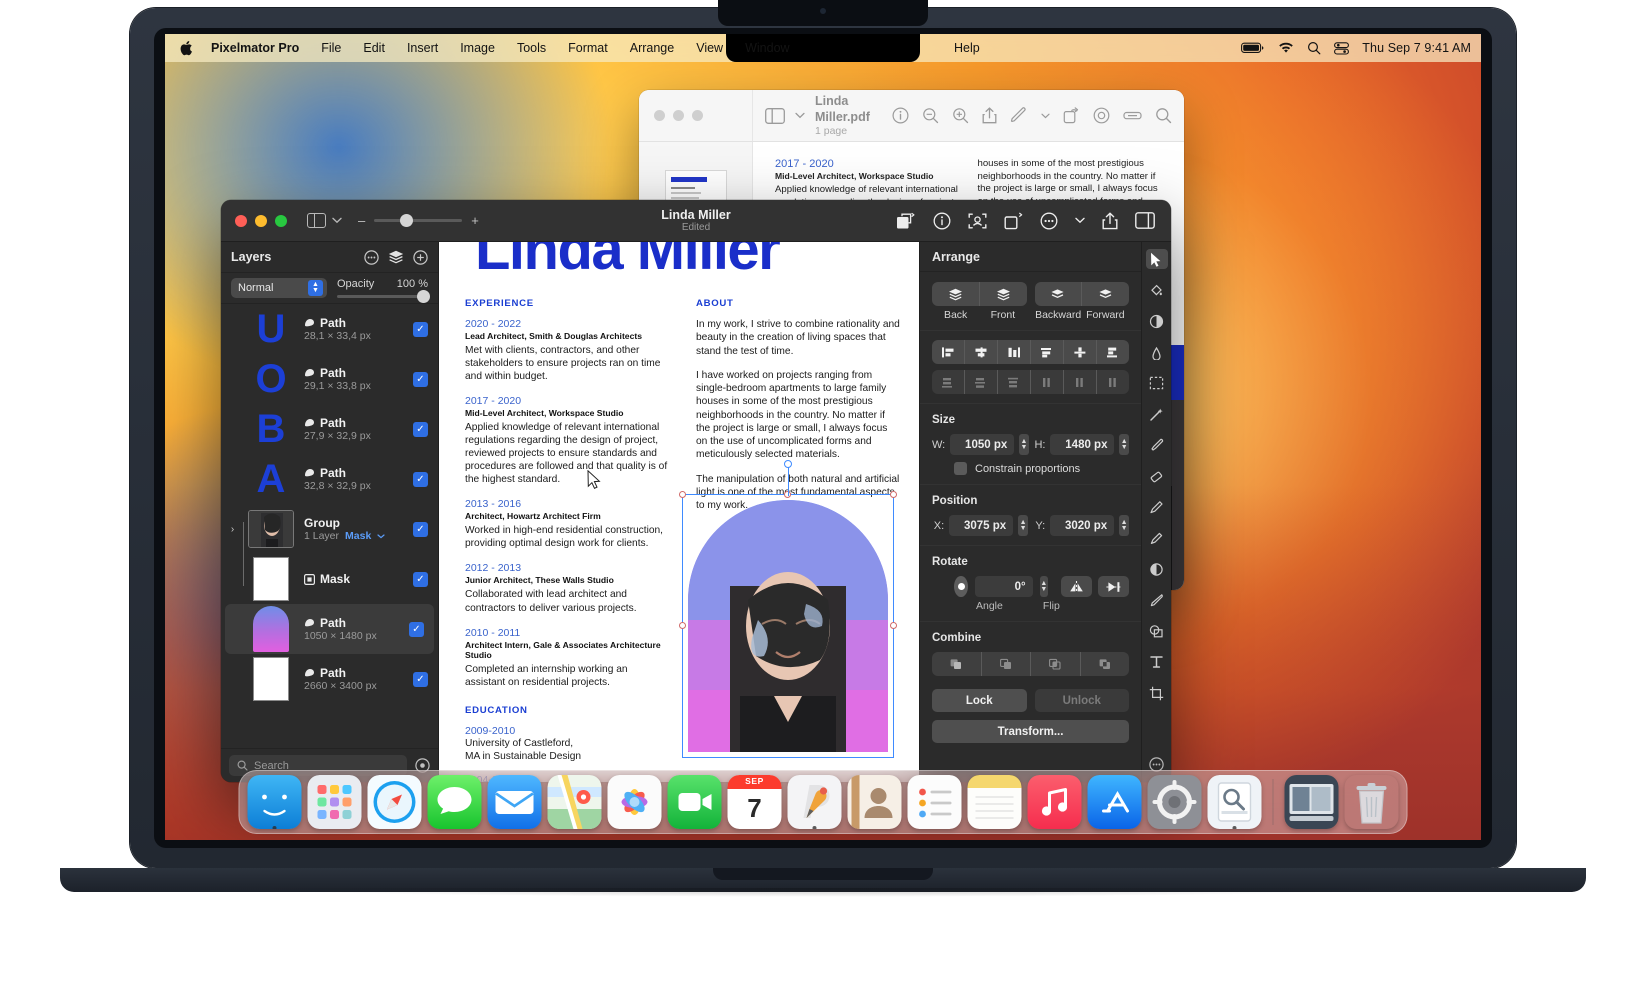  Describe the element at coordinates (420, 257) in the screenshot. I see `add-layer-icon` at that location.